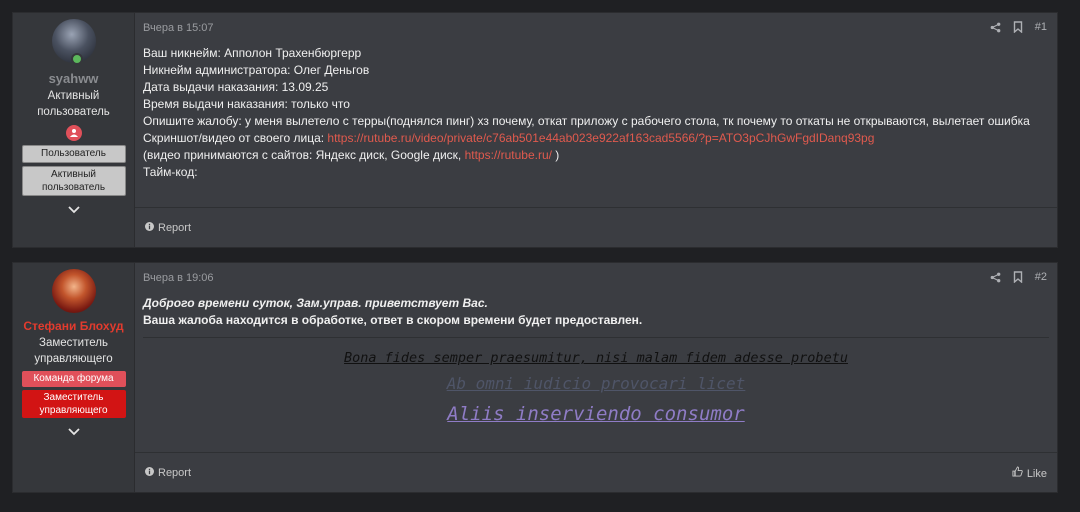 This screenshot has width=1080, height=512. I want to click on signature-line: Ab omni iudicio provocari licet, so click(596, 383).